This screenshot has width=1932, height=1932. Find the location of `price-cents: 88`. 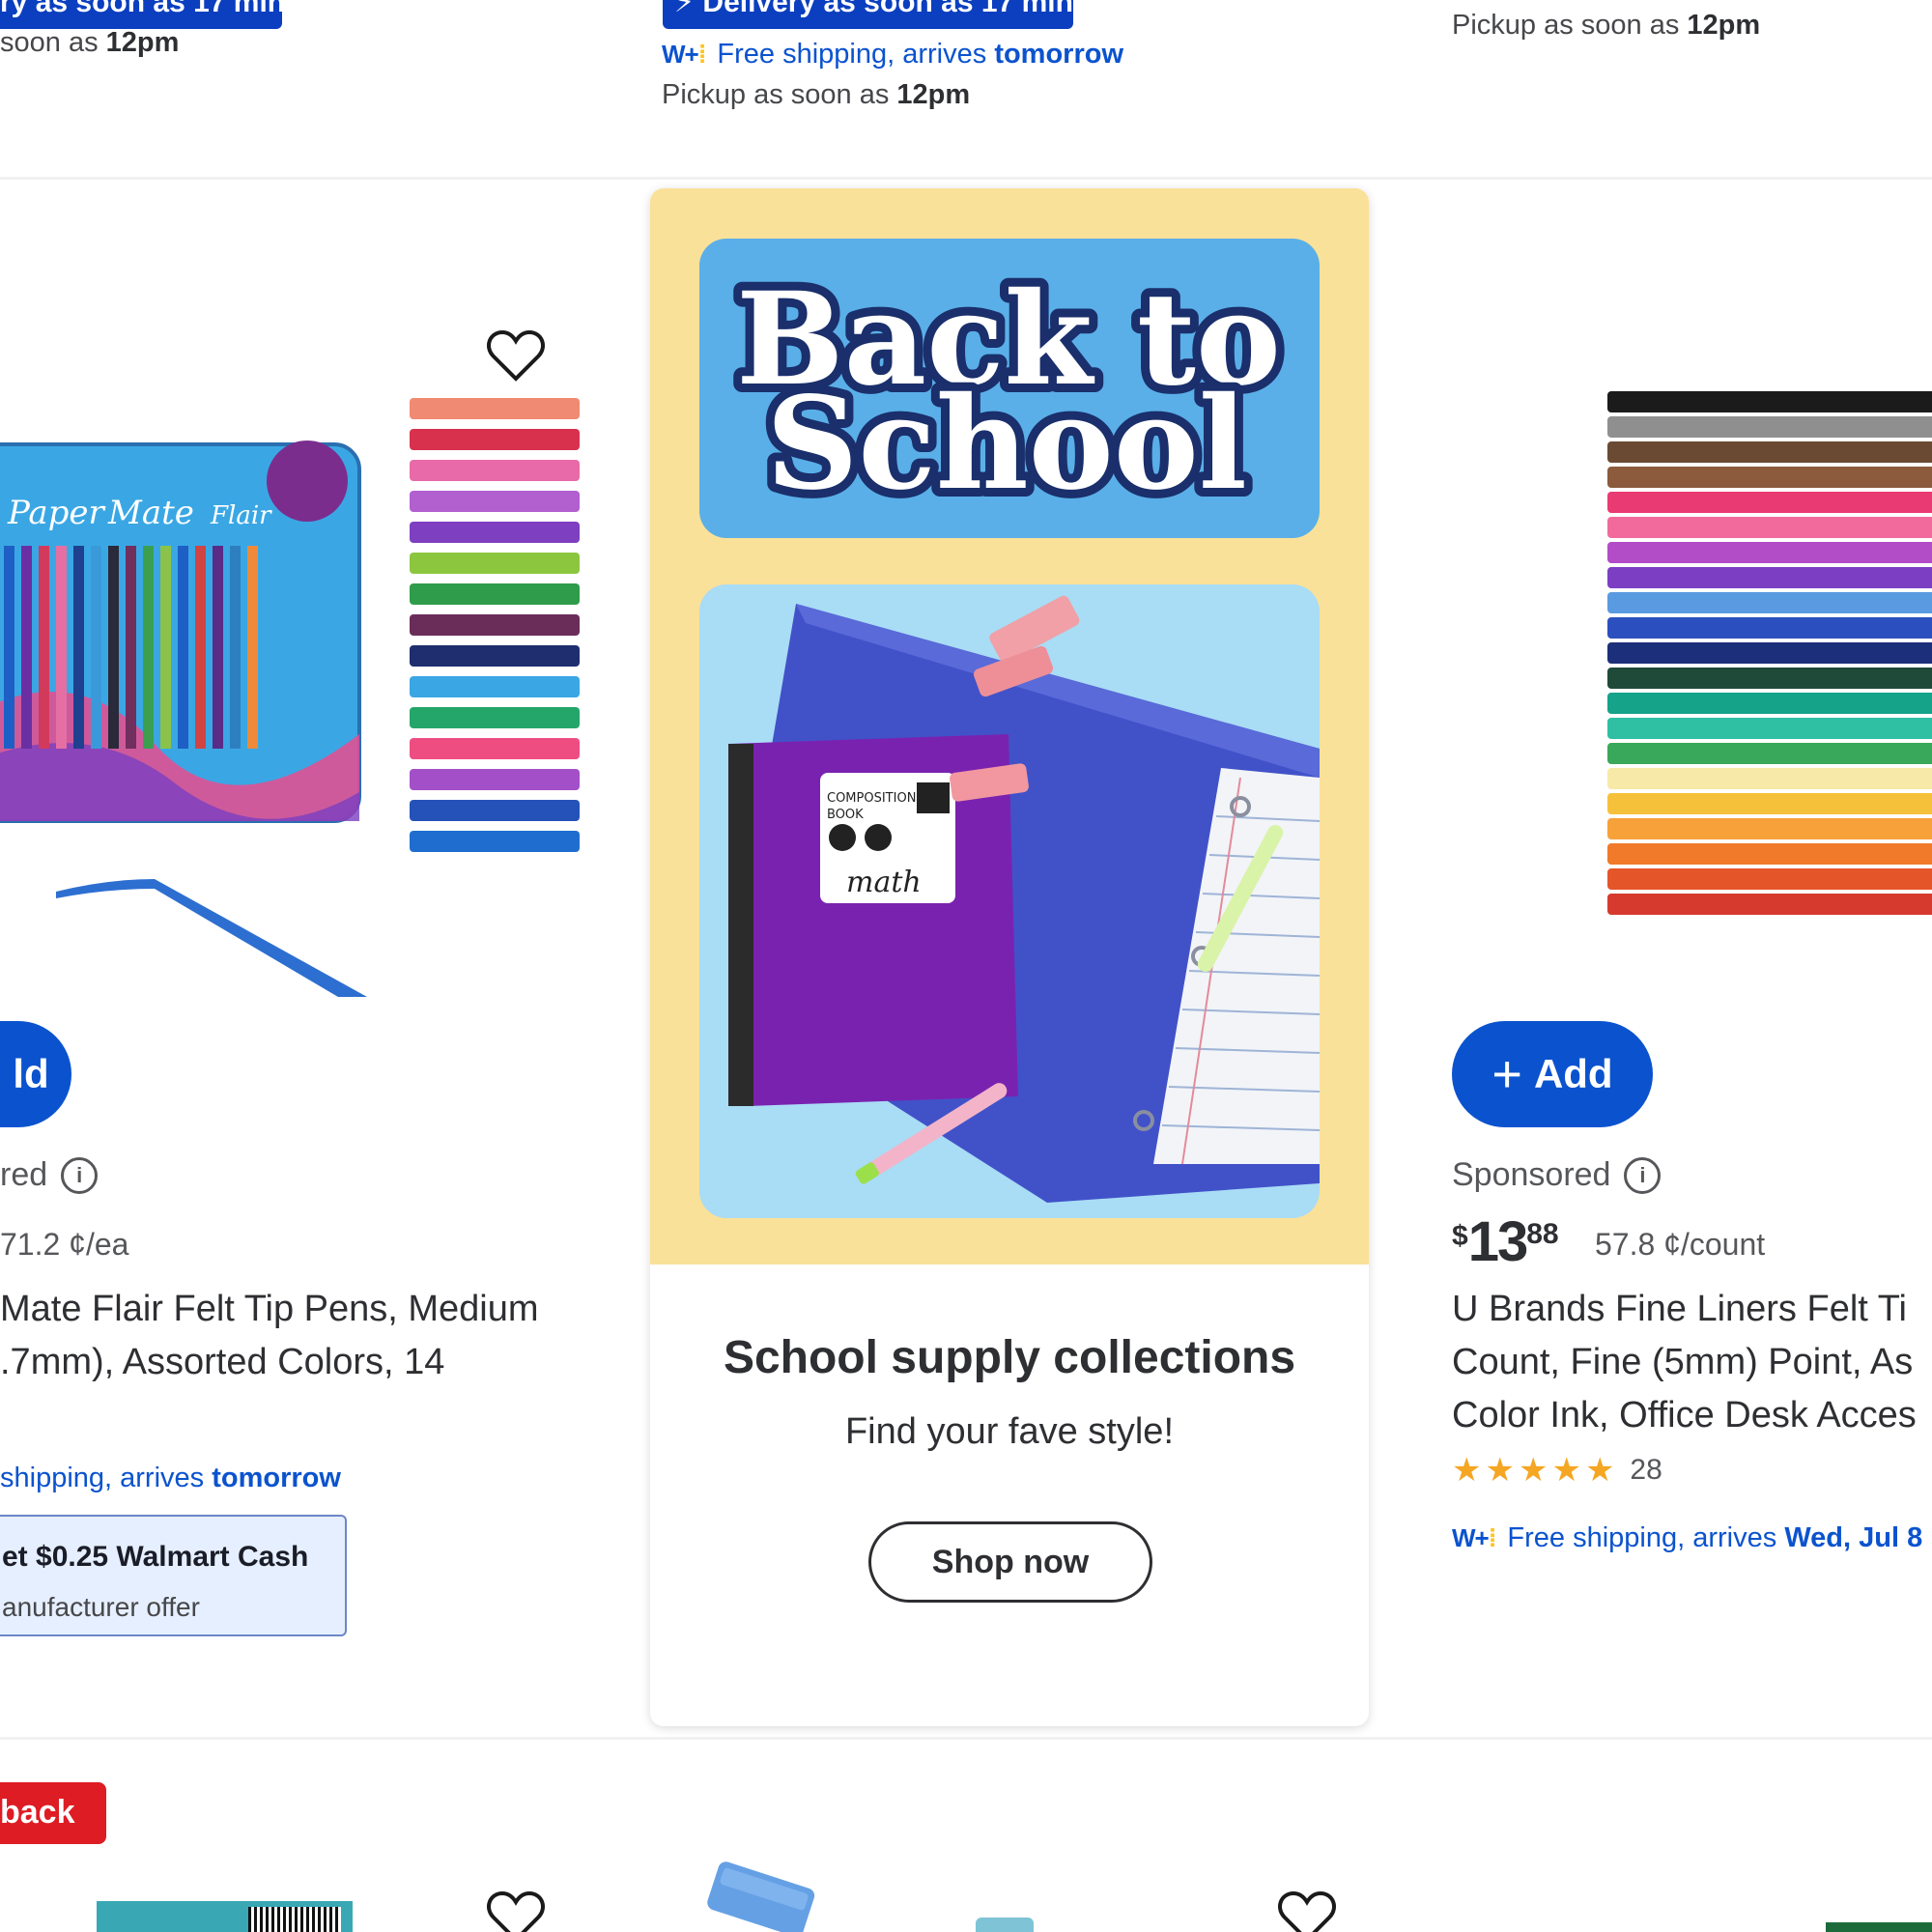

price-cents: 88 is located at coordinates (1542, 1234).